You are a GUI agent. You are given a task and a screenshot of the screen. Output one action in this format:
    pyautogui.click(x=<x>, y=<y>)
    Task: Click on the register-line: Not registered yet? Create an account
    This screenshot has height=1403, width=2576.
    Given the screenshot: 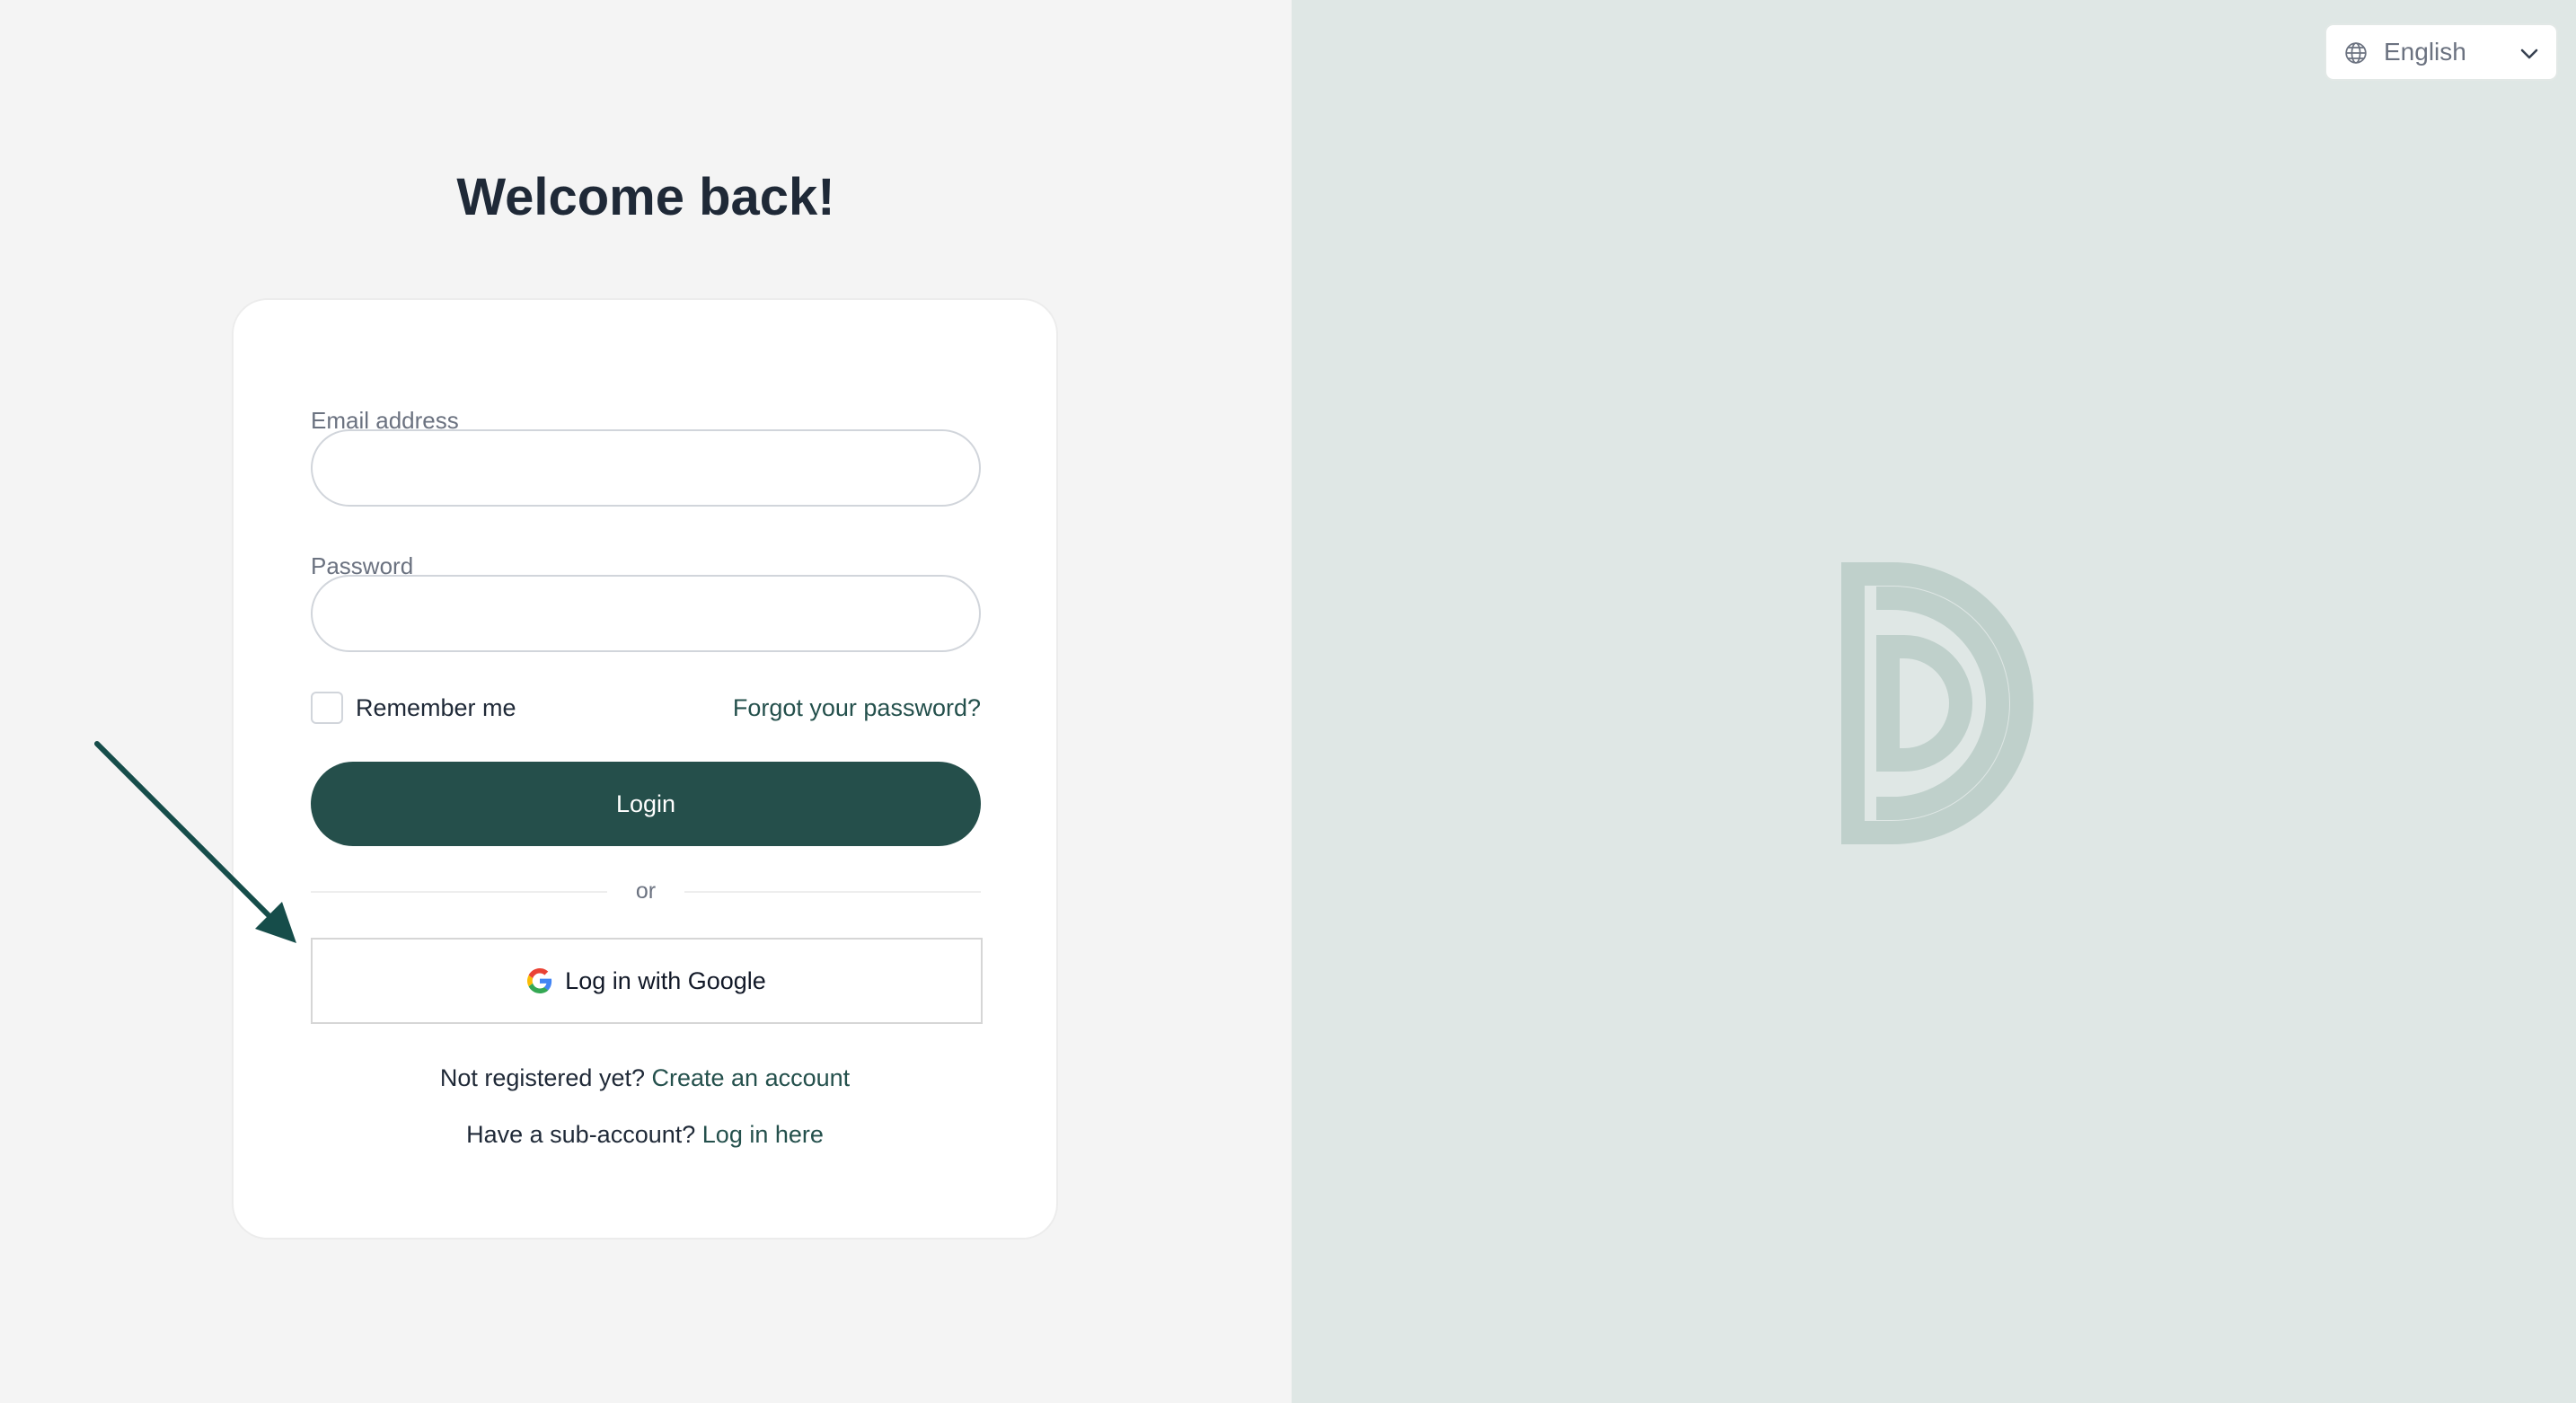 What is the action you would take?
    pyautogui.click(x=645, y=1078)
    